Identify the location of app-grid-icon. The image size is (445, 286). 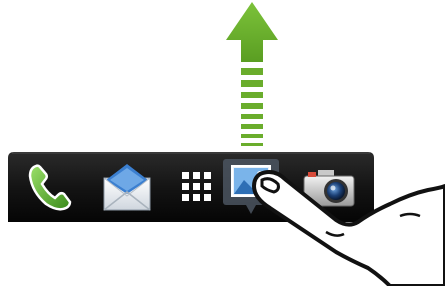
(197, 187).